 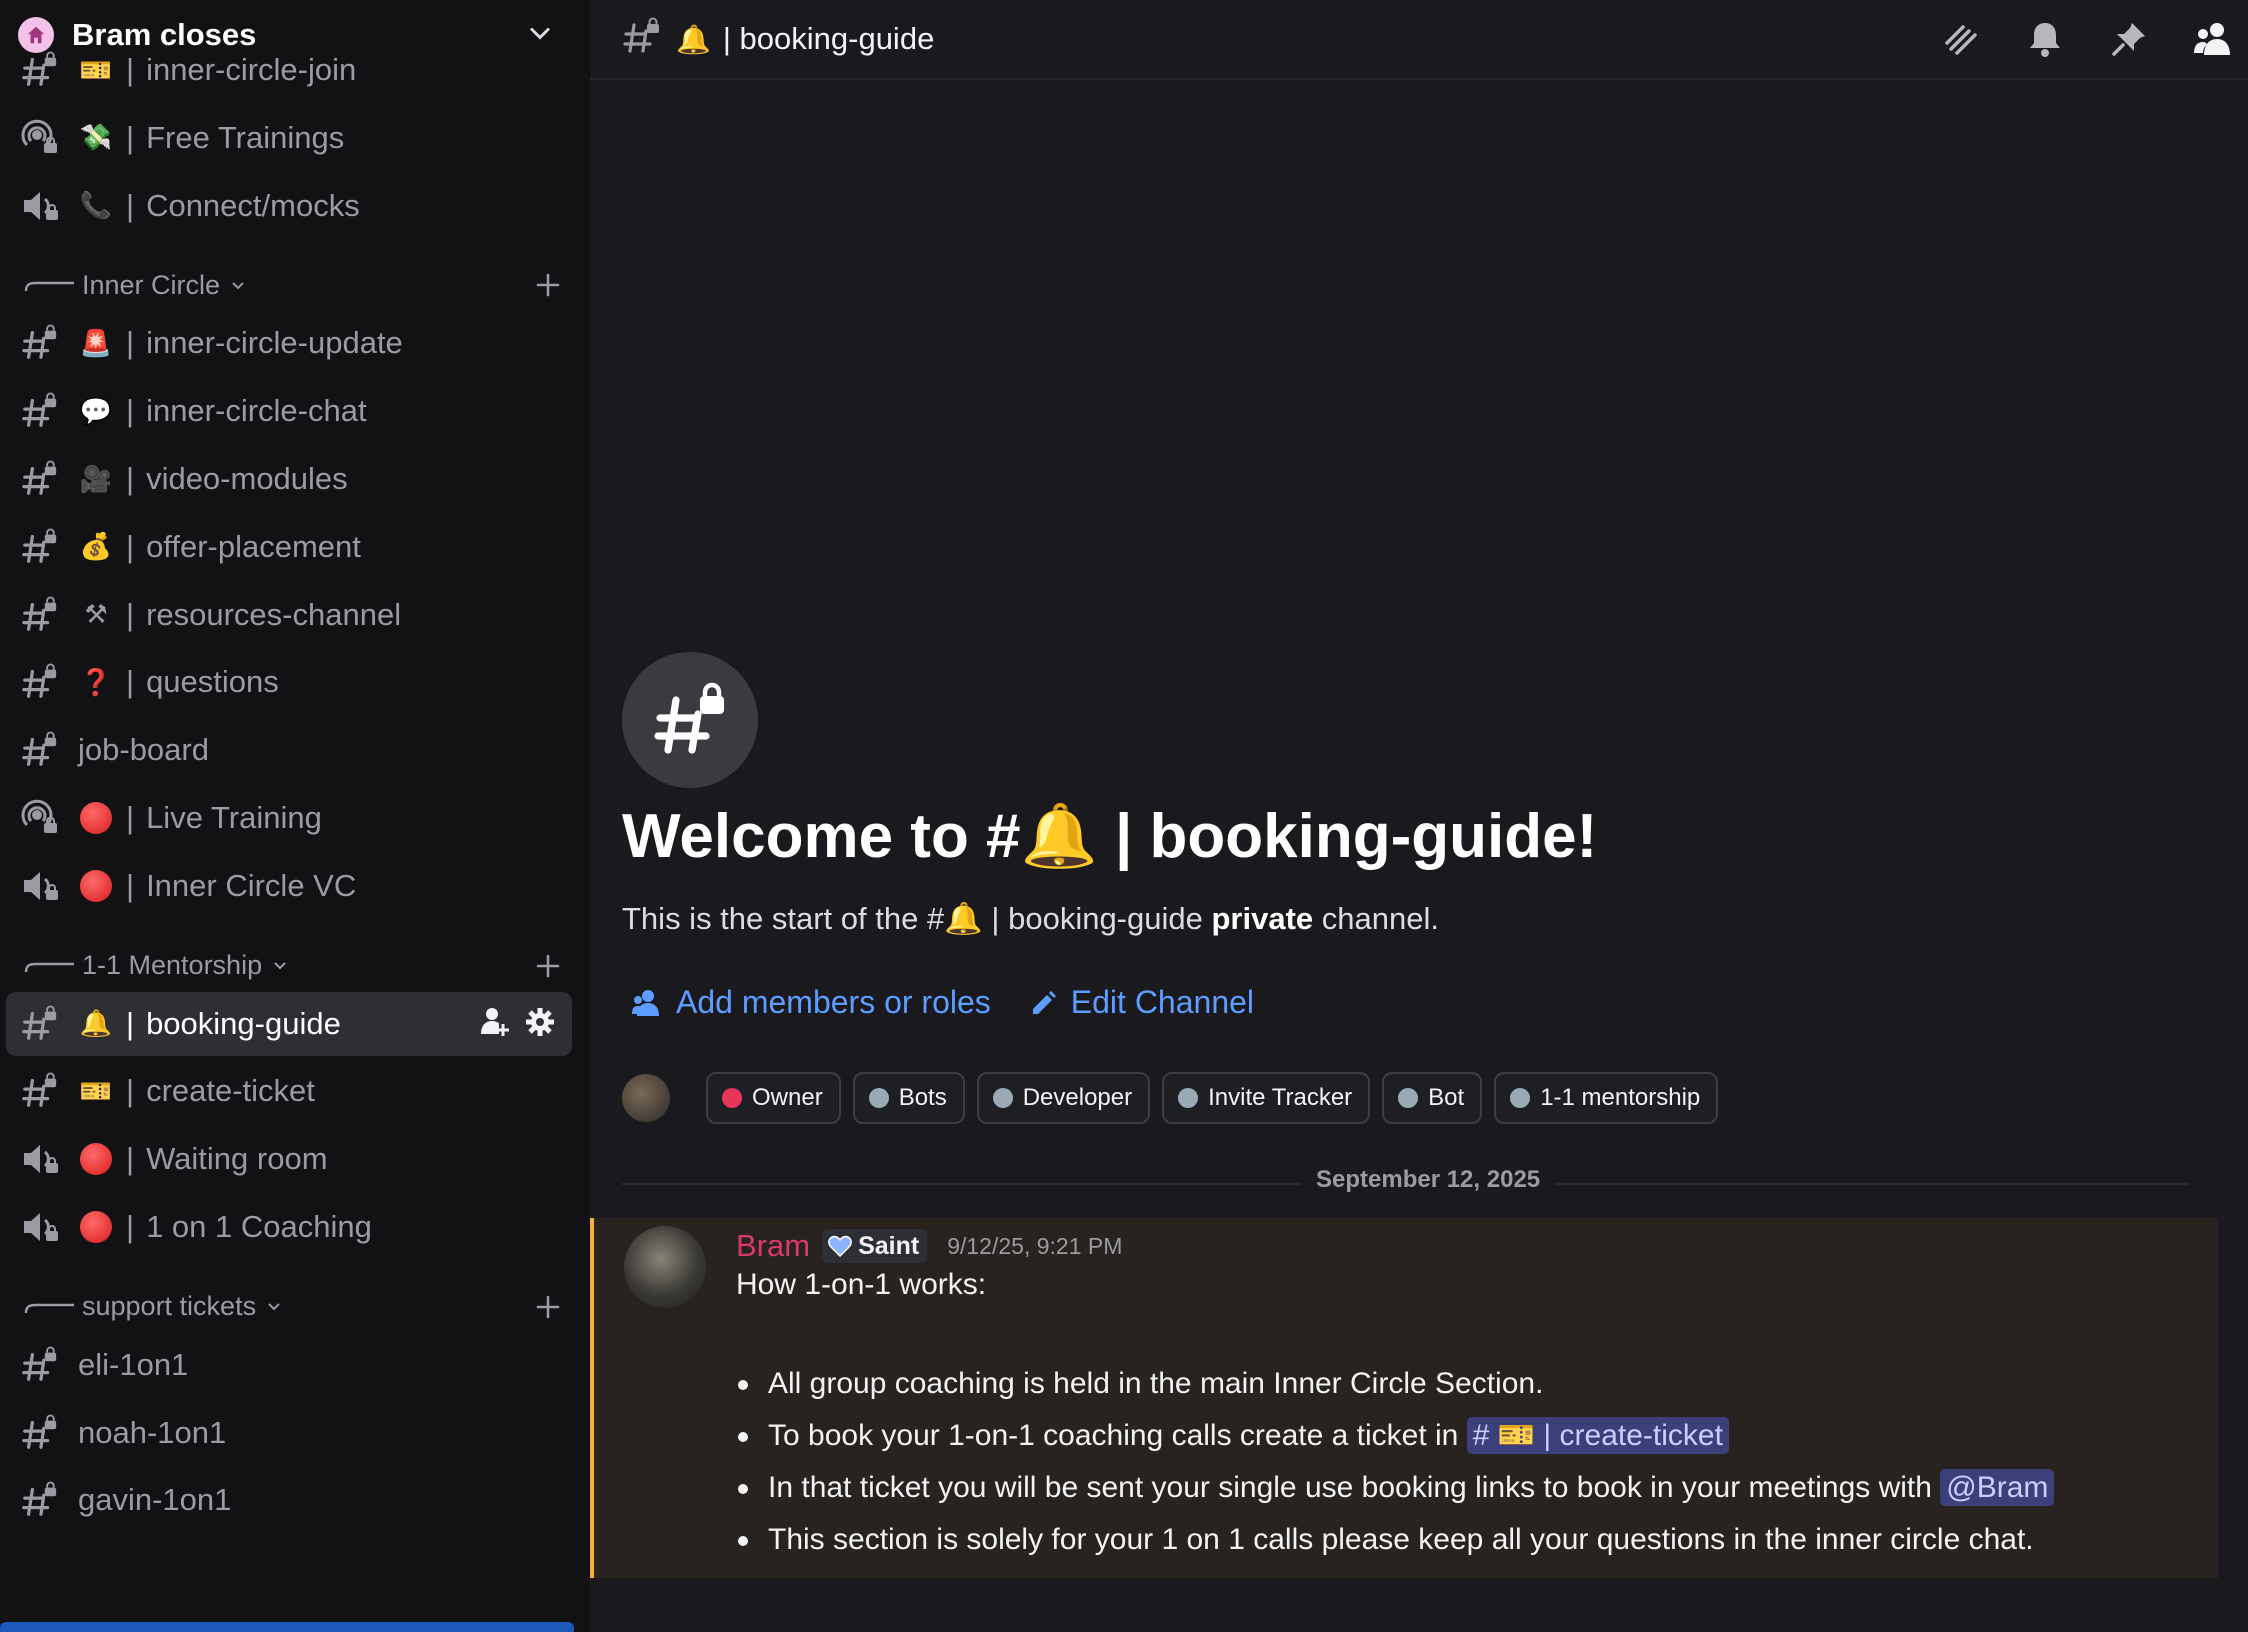 I want to click on channel-label: offer-placement, so click(x=253, y=546).